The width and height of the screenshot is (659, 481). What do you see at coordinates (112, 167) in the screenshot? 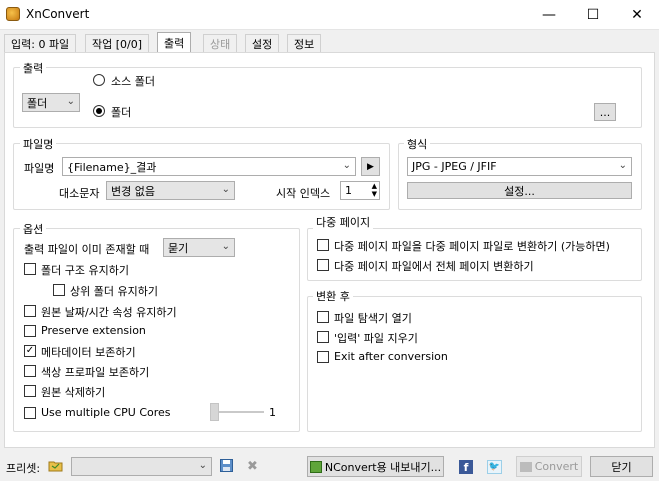
I see `filename-pattern-value: {Filename}_결과` at bounding box center [112, 167].